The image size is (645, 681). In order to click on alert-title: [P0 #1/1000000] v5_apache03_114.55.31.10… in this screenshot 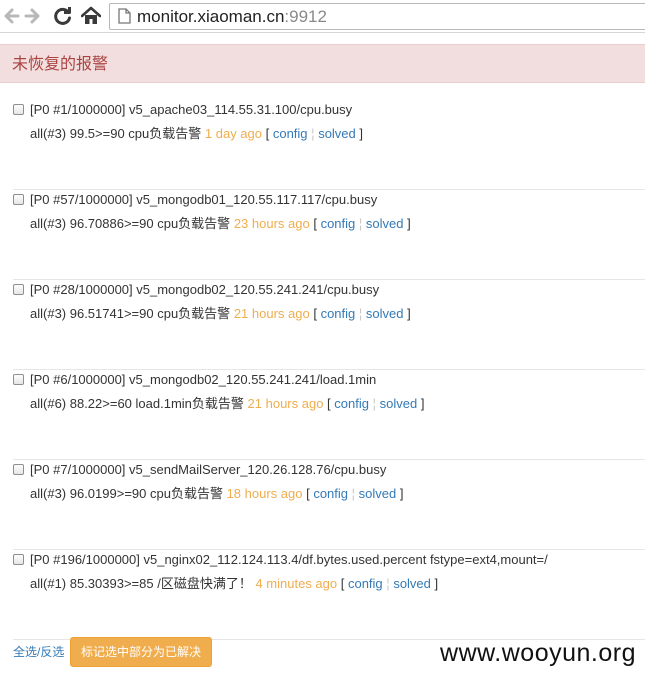, I will do `click(191, 109)`.